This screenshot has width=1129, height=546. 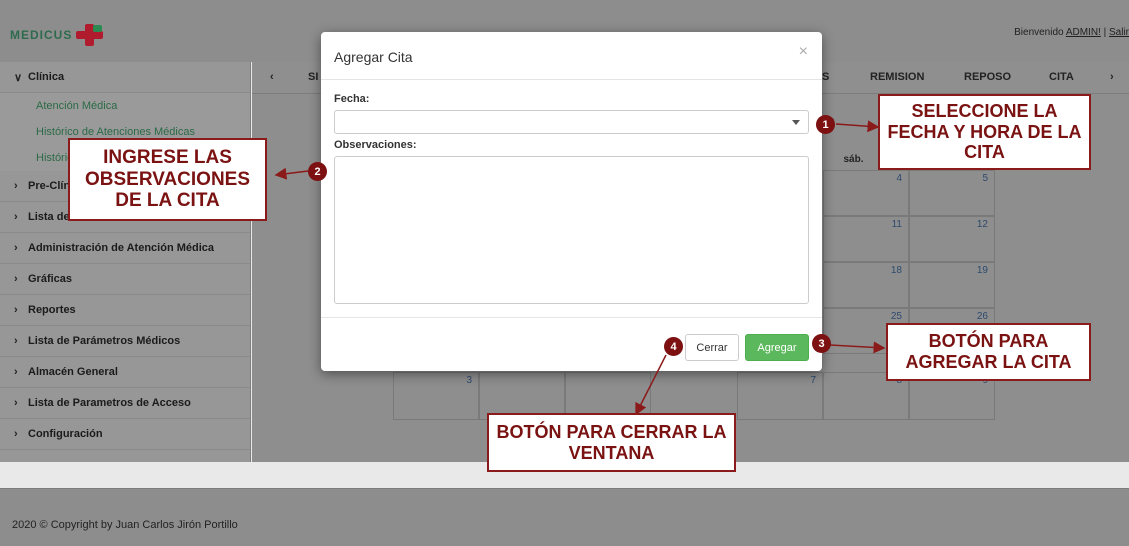 What do you see at coordinates (1112, 77) in the screenshot?
I see `tab-next-icon: ›` at bounding box center [1112, 77].